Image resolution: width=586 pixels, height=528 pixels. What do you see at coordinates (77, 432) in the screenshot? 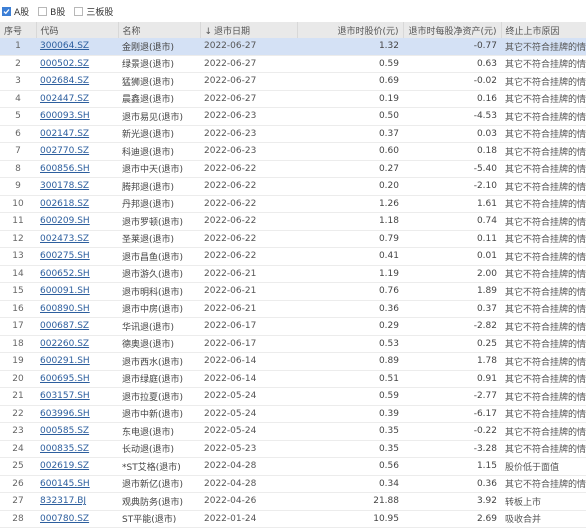
I see `cell-code-link: 000585.SZ` at bounding box center [77, 432].